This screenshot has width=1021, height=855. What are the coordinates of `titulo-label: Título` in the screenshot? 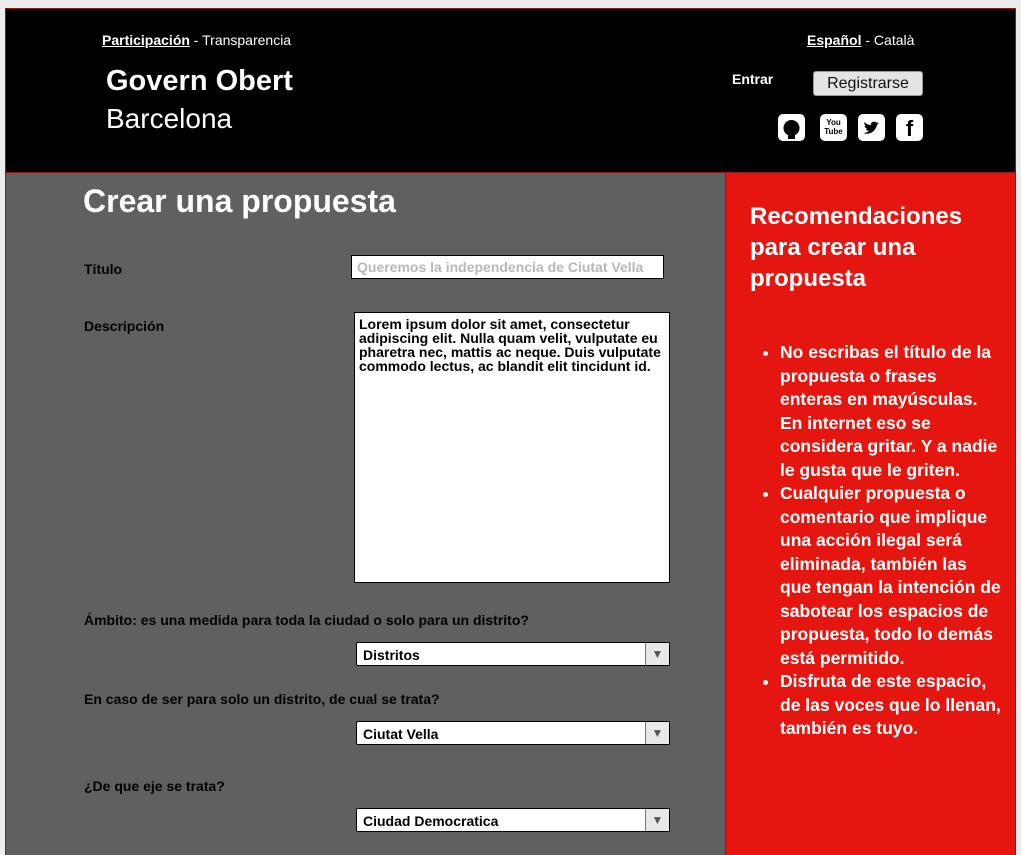 It's located at (103, 269).